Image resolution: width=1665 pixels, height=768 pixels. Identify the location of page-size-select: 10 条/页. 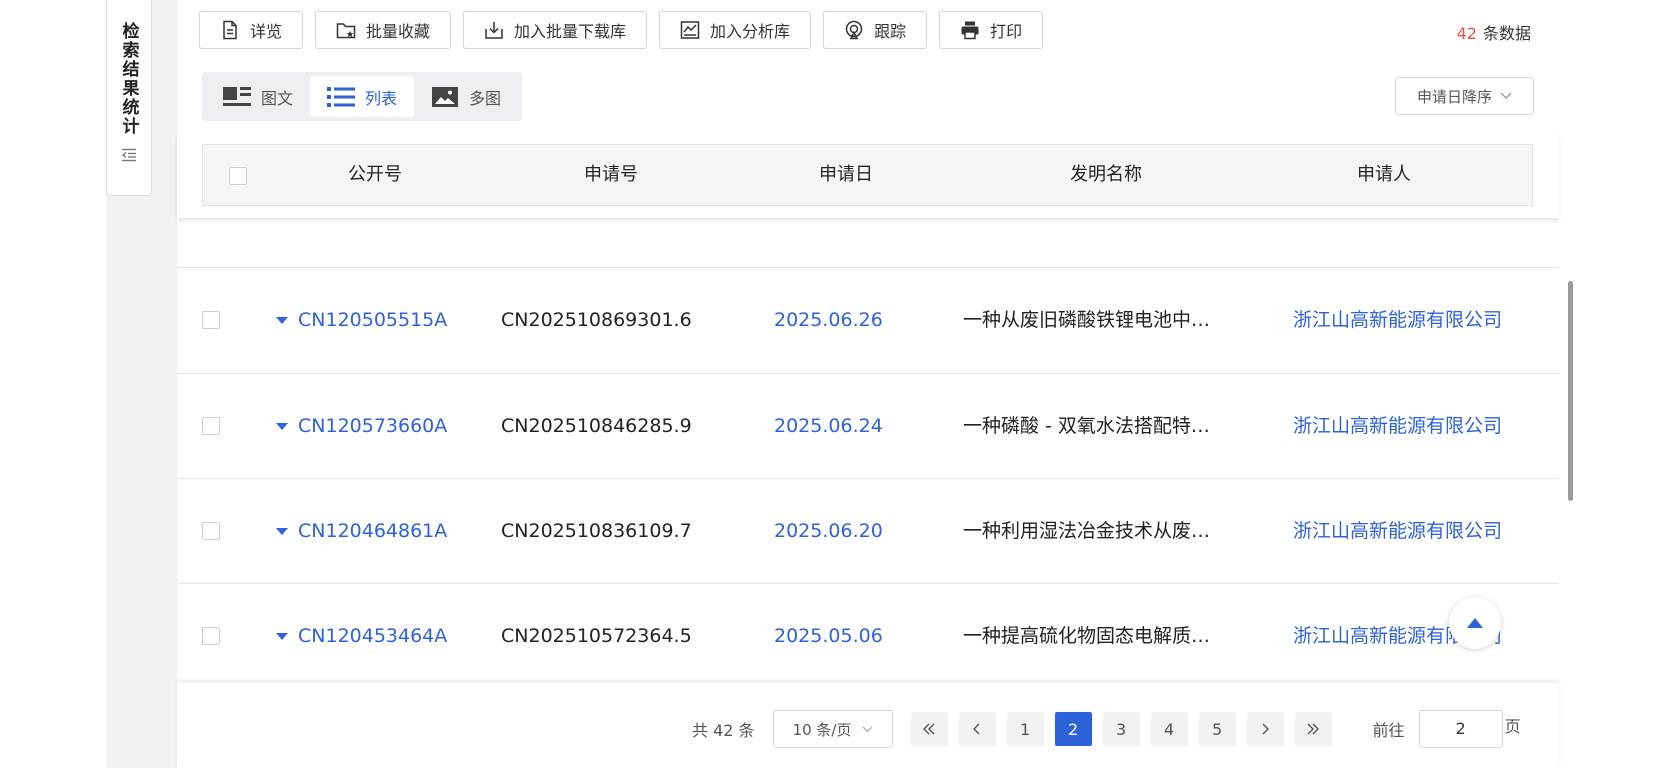
(832, 729).